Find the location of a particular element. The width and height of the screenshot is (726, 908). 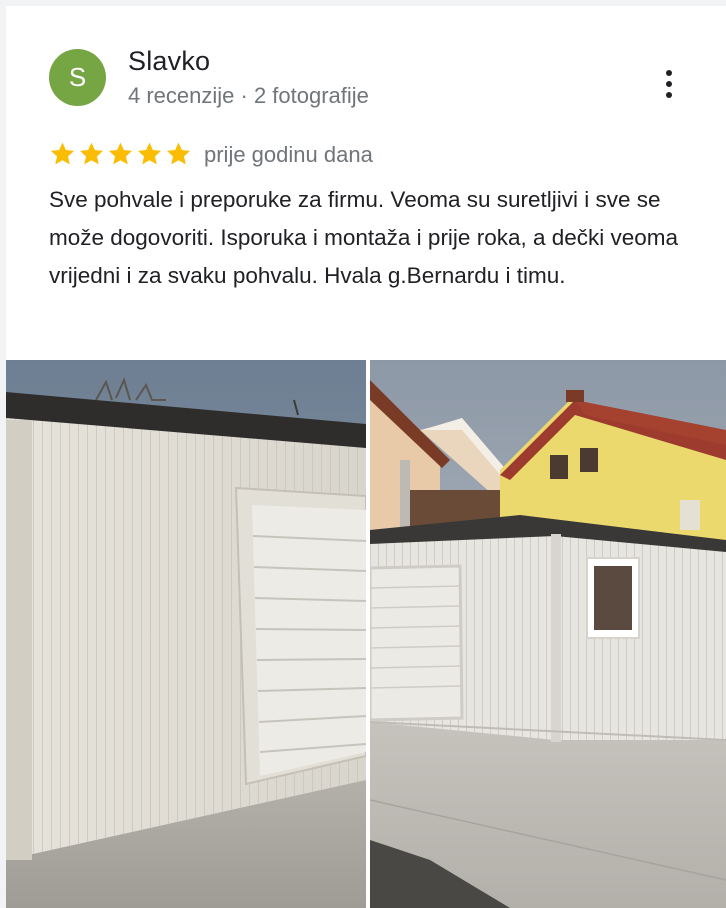

review-date: prije godinu dana is located at coordinates (288, 154).